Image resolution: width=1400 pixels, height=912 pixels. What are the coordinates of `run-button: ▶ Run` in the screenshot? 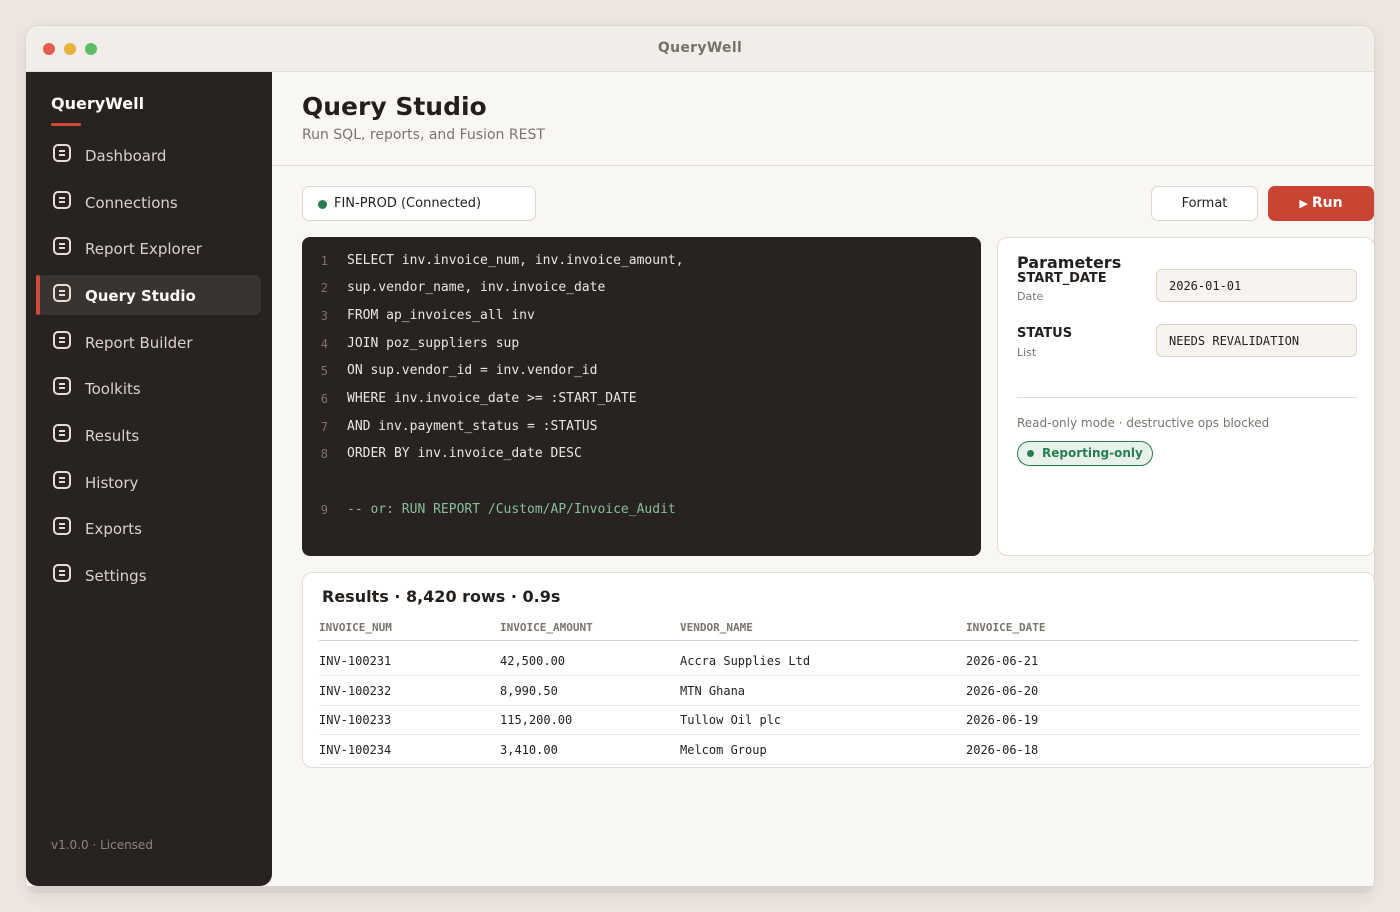 It's located at (1321, 203).